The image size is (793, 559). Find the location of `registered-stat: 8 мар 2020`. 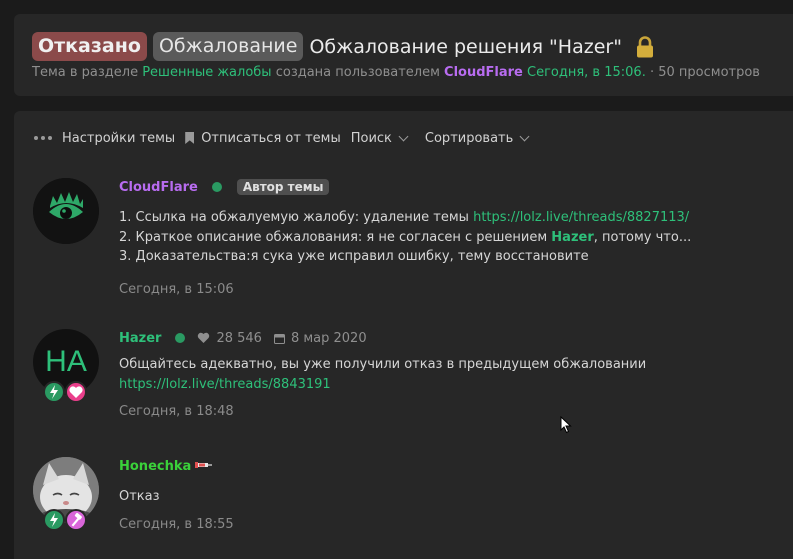

registered-stat: 8 мар 2020 is located at coordinates (320, 338).